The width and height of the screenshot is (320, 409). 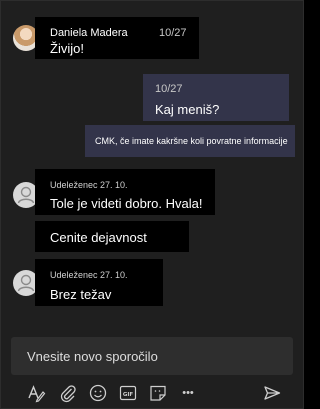 I want to click on more-label: •••, so click(x=188, y=393).